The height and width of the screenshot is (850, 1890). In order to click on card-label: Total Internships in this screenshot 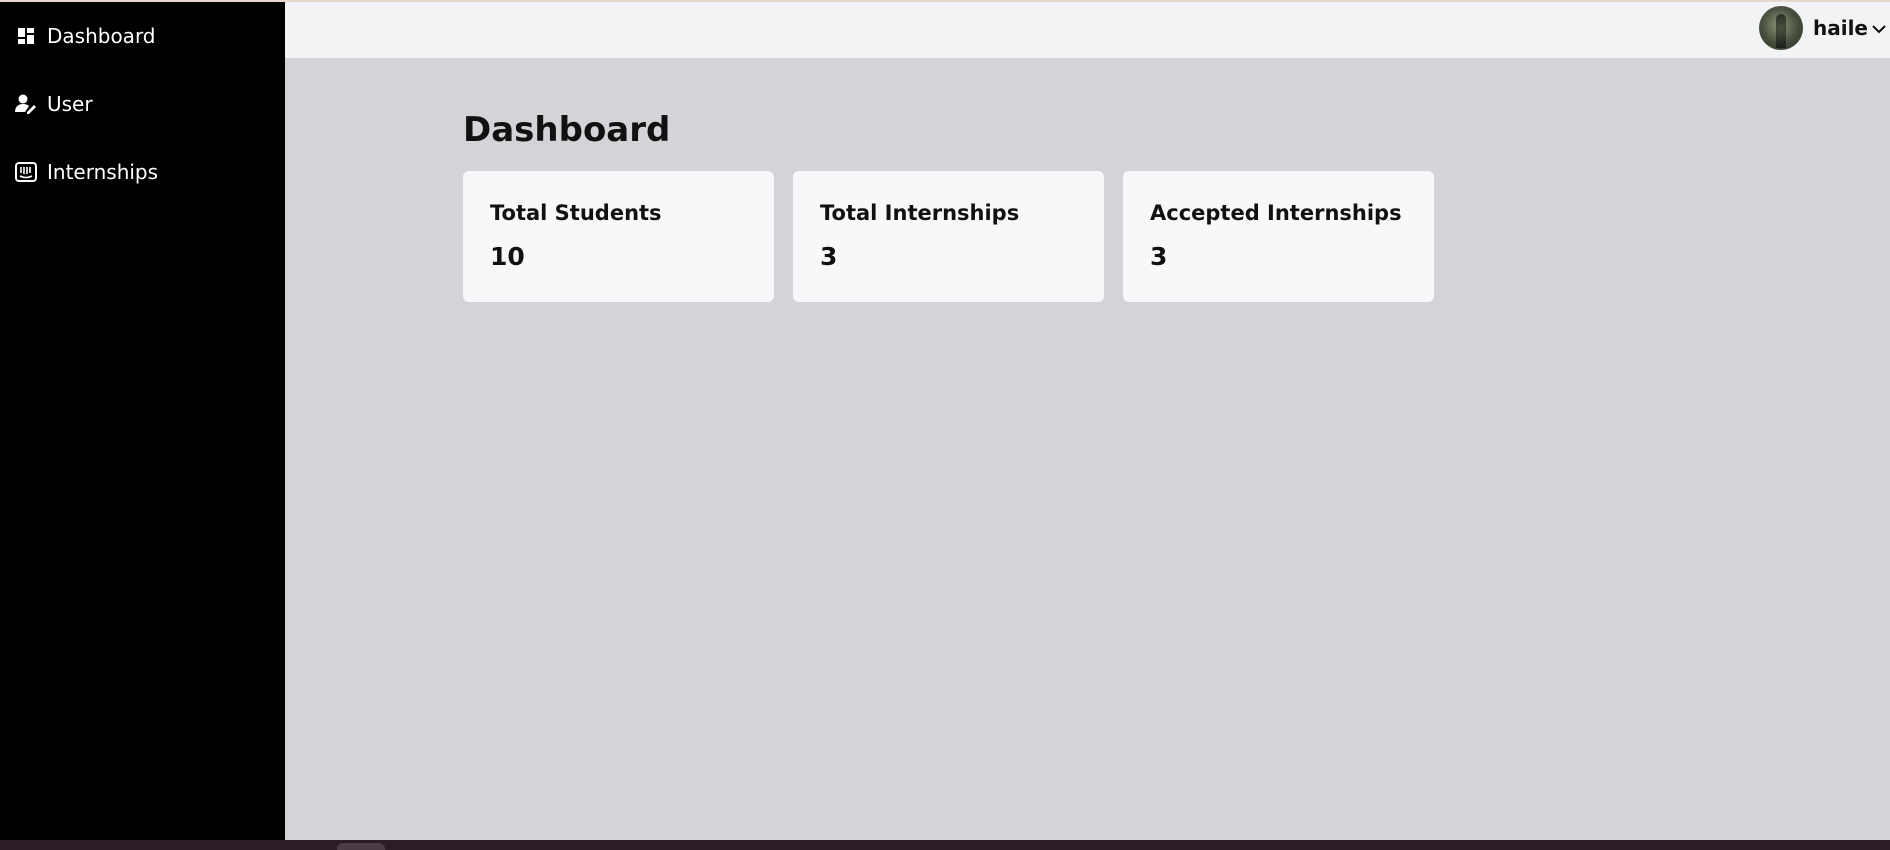, I will do `click(920, 213)`.